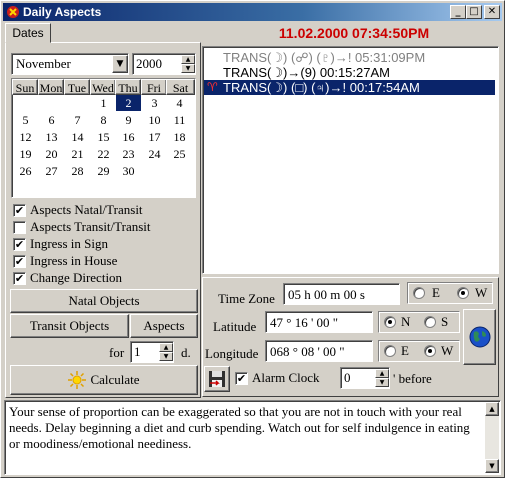  What do you see at coordinates (166, 347) in the screenshot?
I see `days-up-icon: ▲` at bounding box center [166, 347].